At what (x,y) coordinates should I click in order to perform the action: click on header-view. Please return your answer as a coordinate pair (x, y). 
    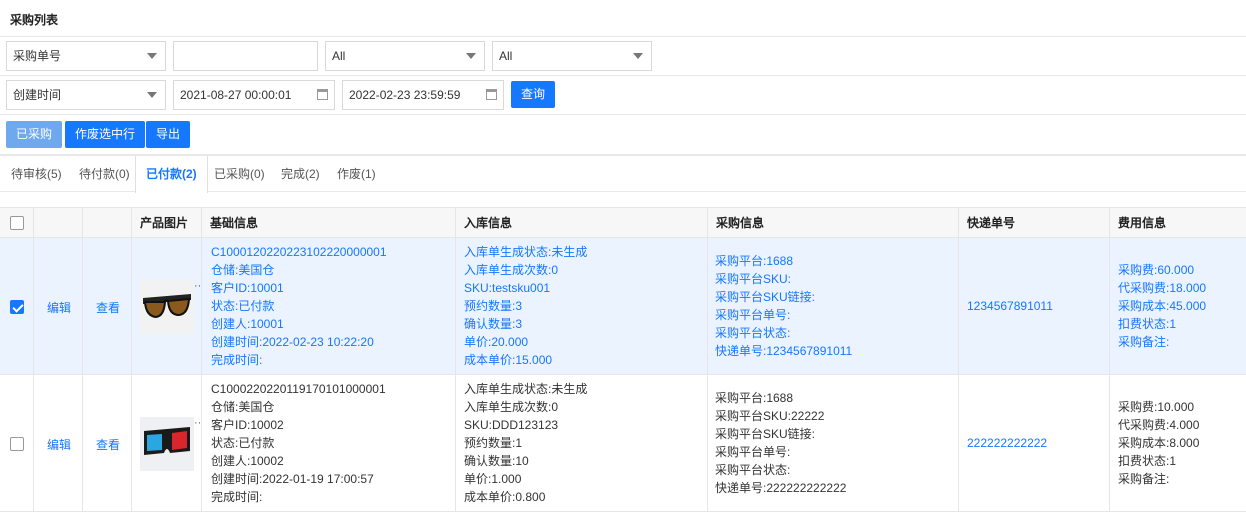
    Looking at the image, I should click on (106, 223).